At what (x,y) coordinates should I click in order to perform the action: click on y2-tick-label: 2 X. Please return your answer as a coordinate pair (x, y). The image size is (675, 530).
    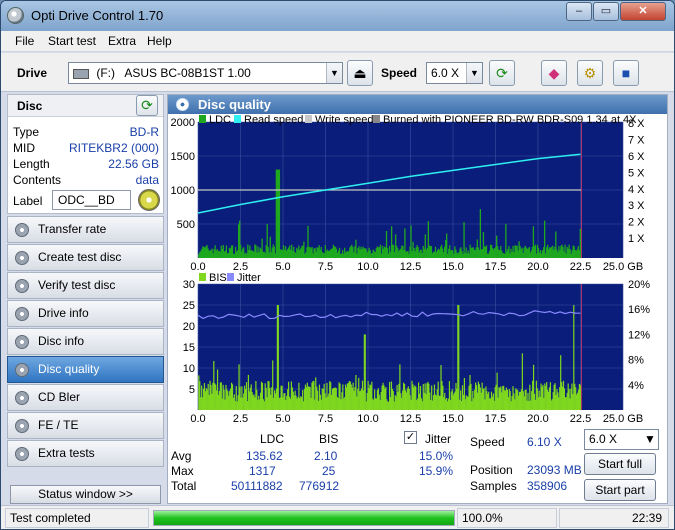
    Looking at the image, I should click on (636, 223).